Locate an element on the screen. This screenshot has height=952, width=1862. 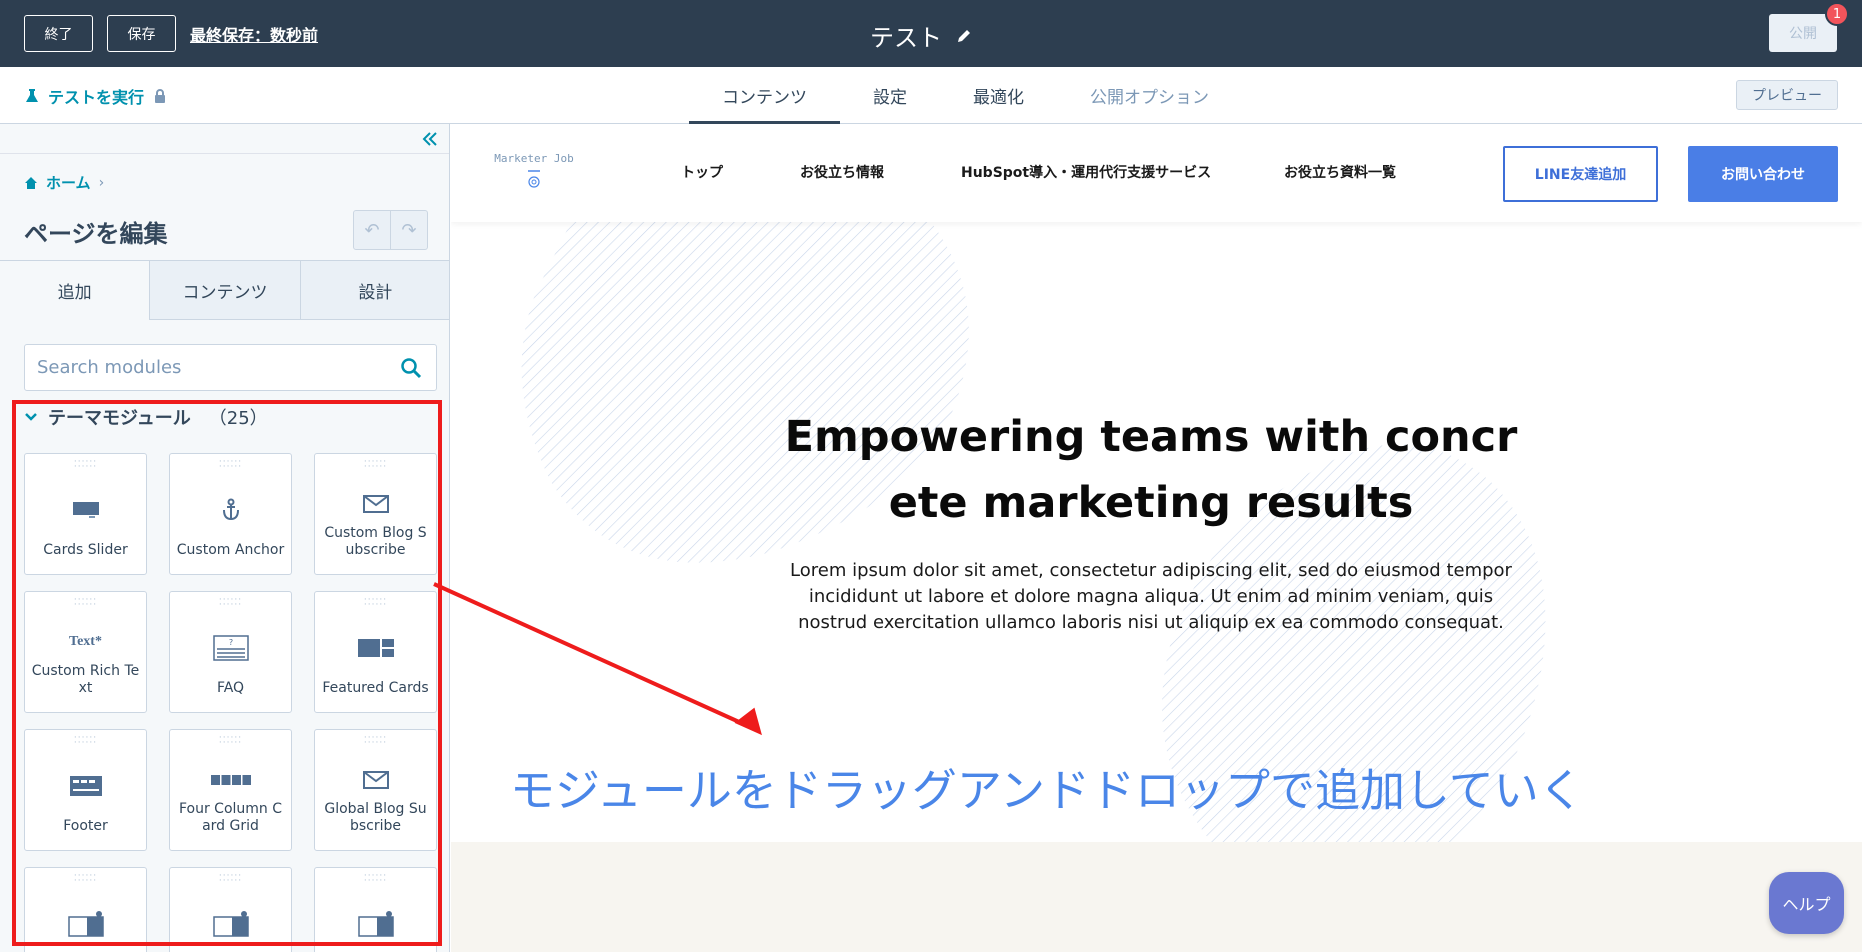
search-modules-box is located at coordinates (230, 367).